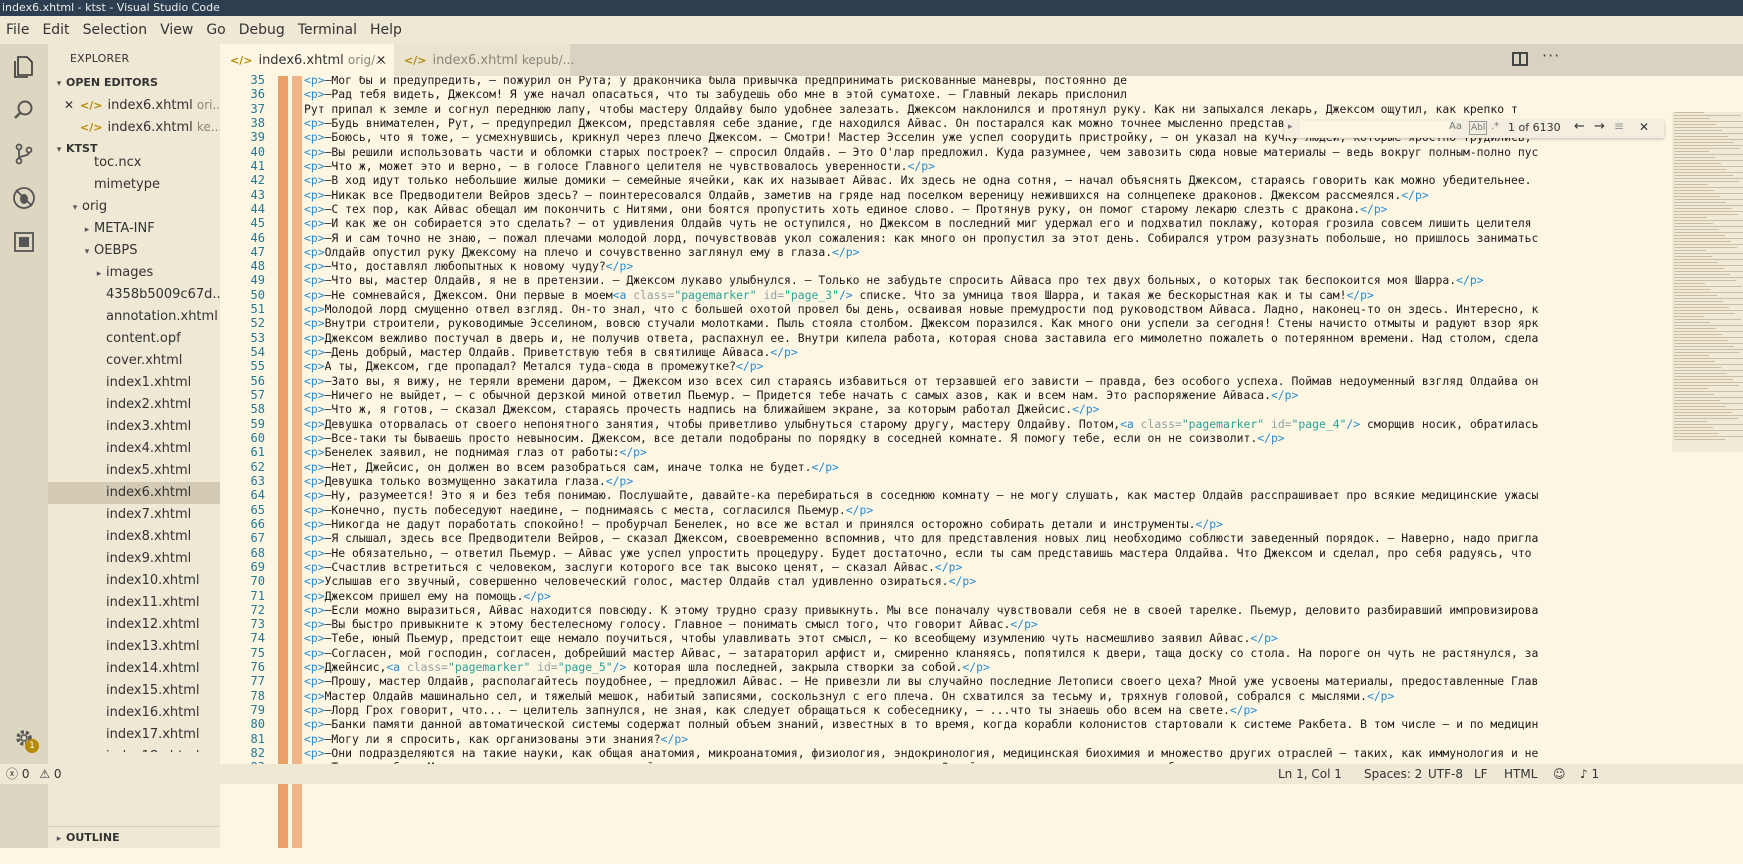 This screenshot has height=864, width=1743. What do you see at coordinates (1520, 774) in the screenshot?
I see `language-mode: HTML` at bounding box center [1520, 774].